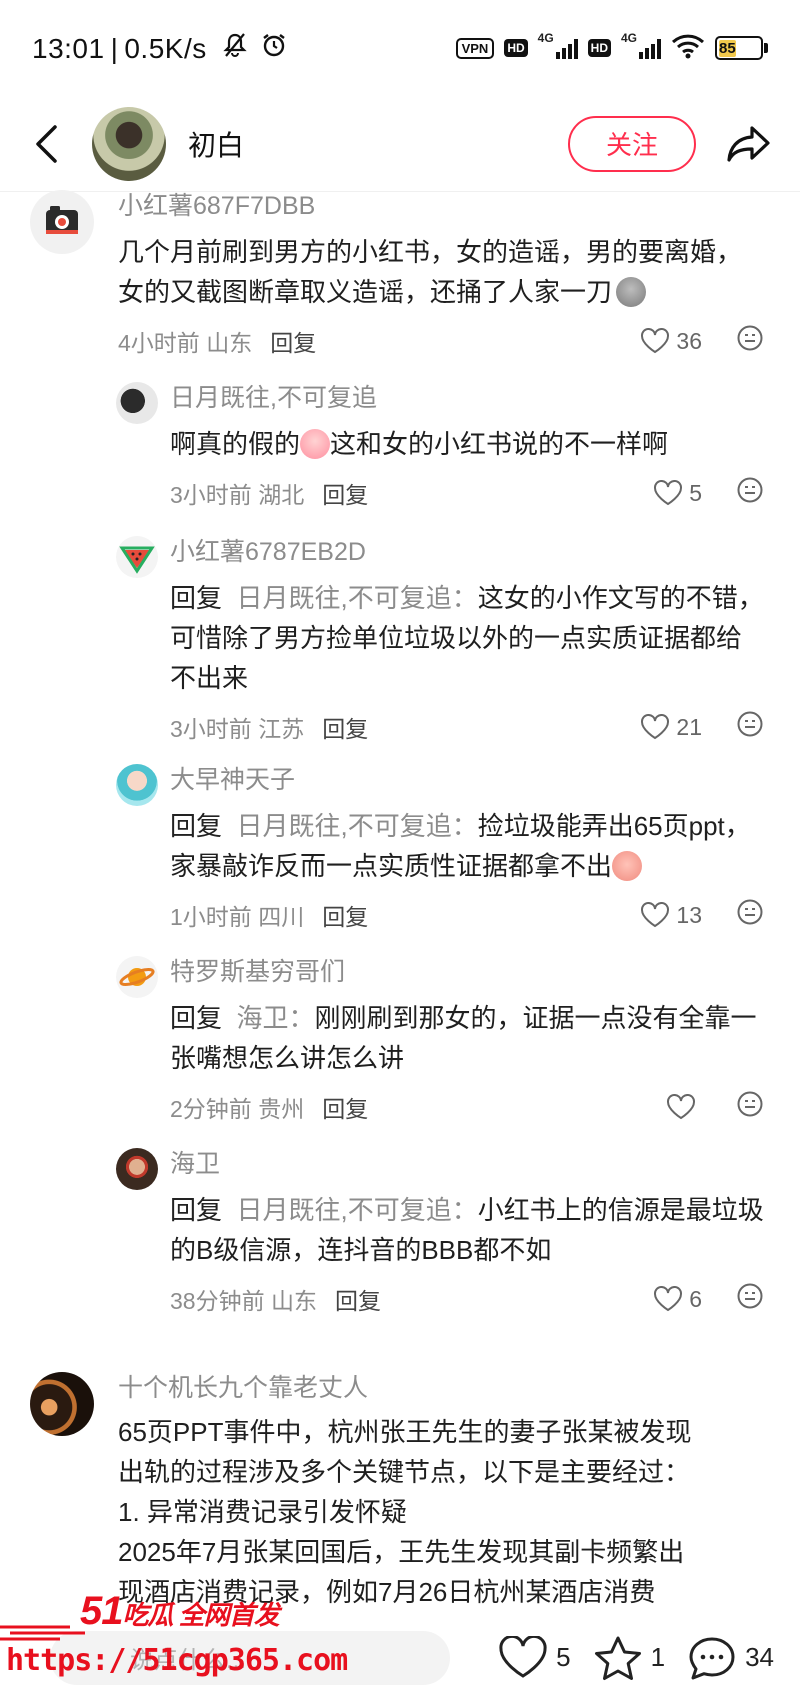  What do you see at coordinates (400, 144) in the screenshot?
I see `top-nav: 初白 关注` at bounding box center [400, 144].